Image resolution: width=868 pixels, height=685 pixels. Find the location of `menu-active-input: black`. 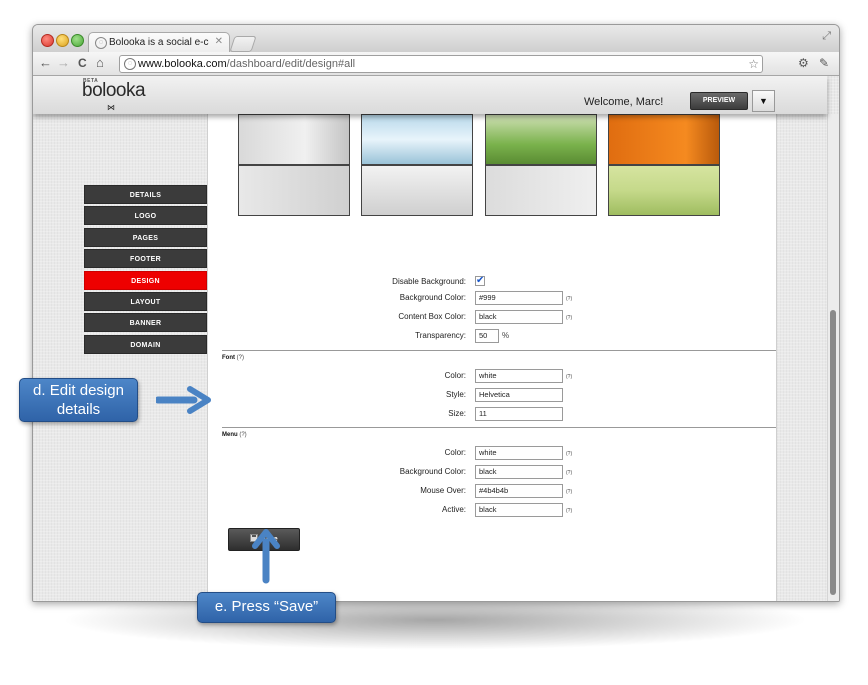

menu-active-input: black is located at coordinates (519, 510).